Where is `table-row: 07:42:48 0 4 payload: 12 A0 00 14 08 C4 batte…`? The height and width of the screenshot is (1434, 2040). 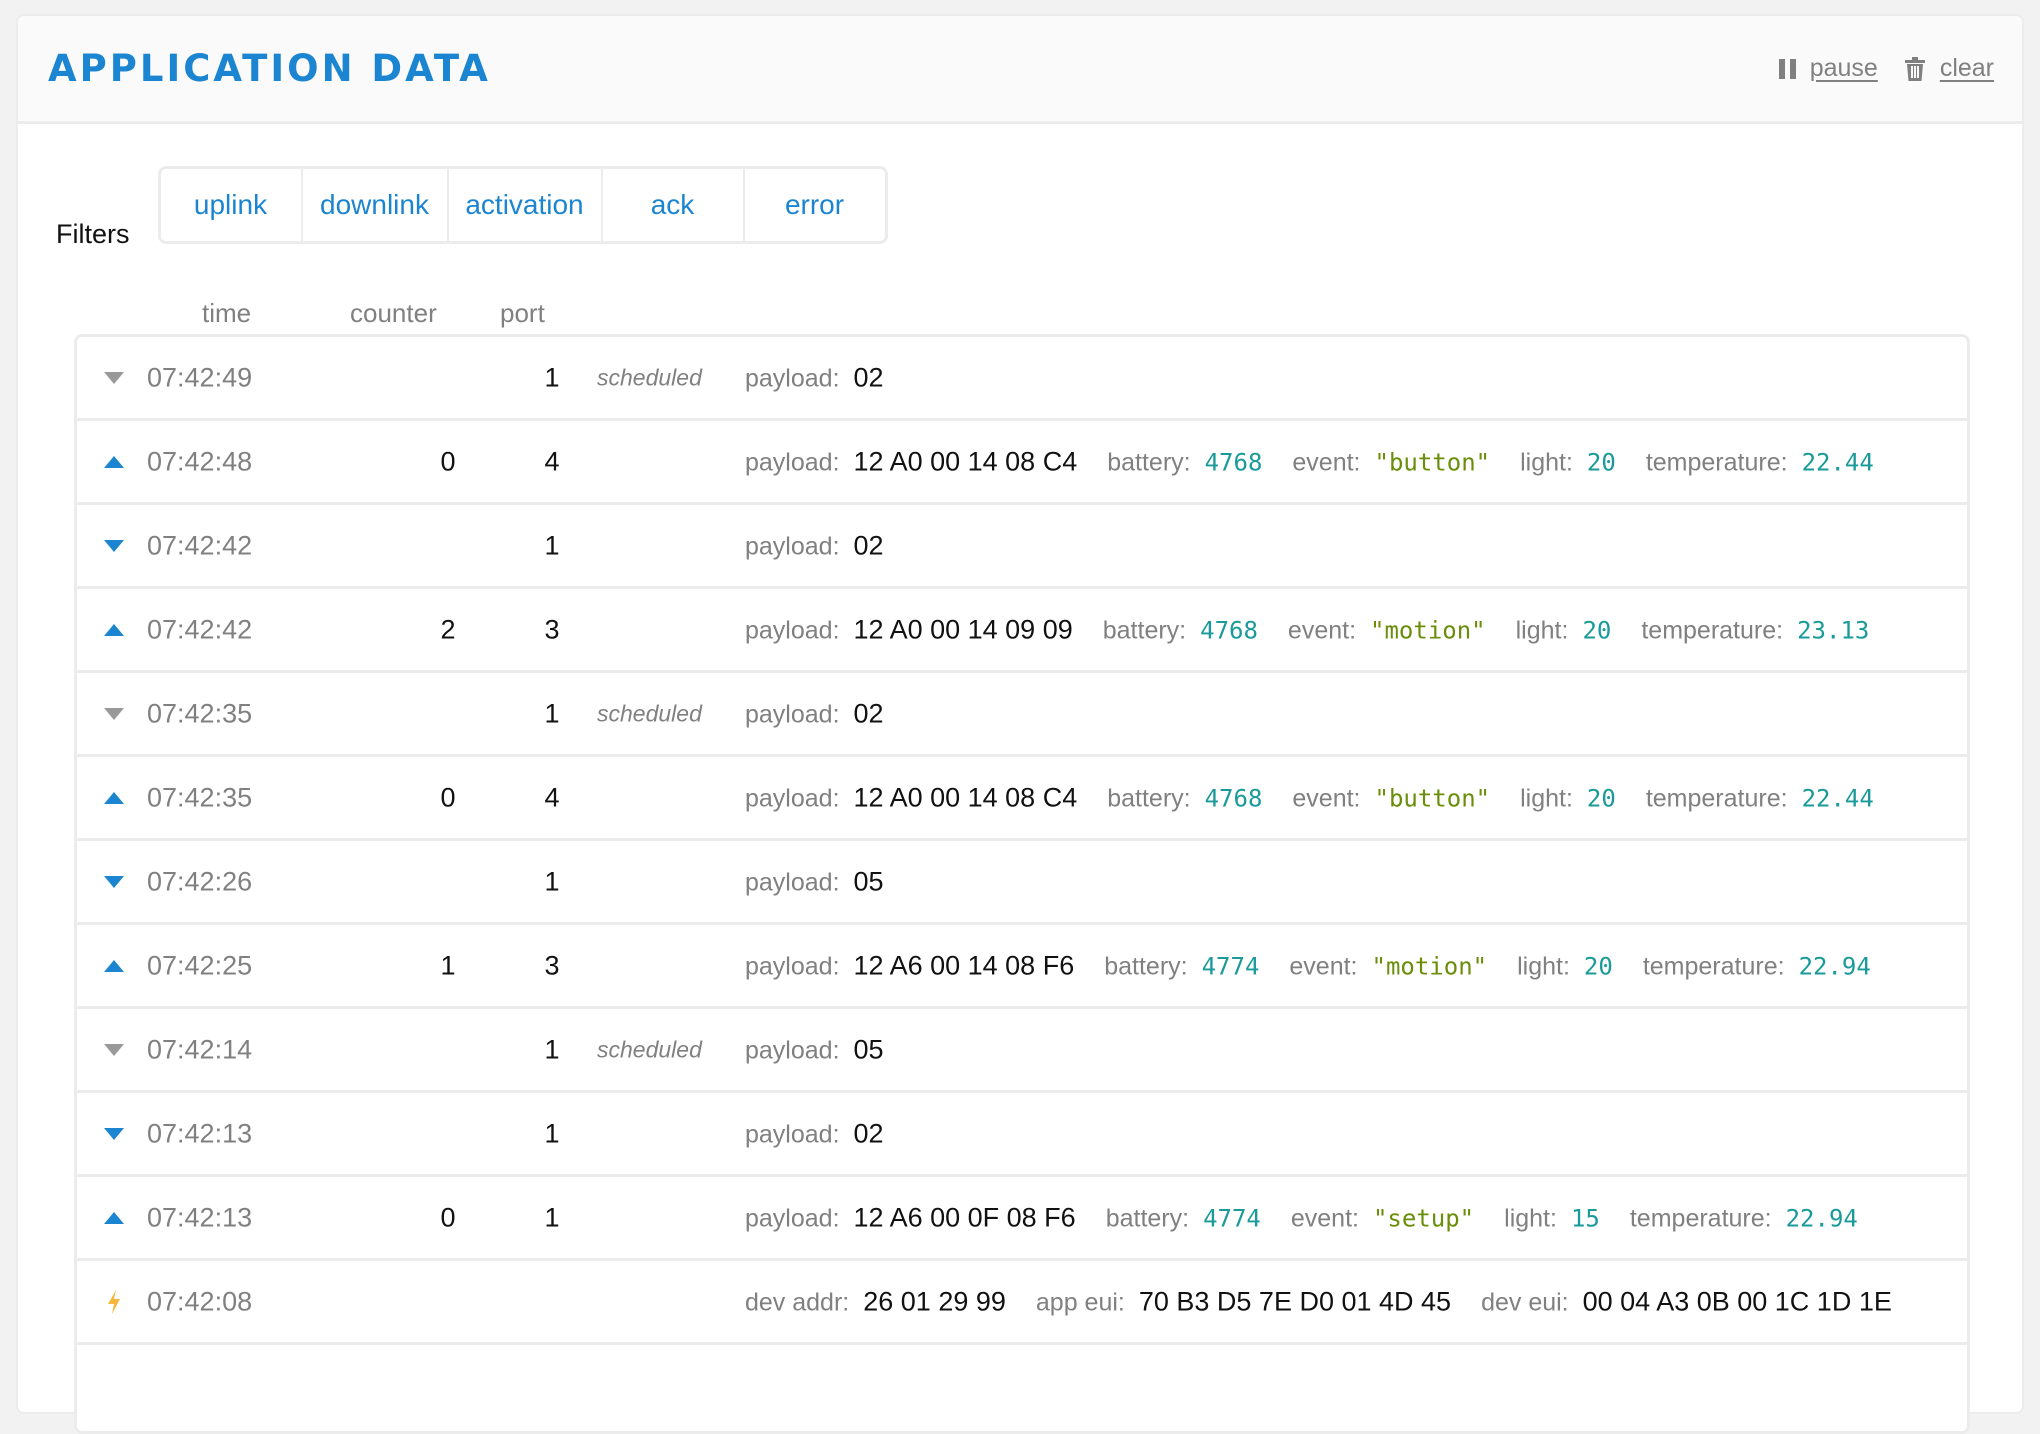 table-row: 07:42:48 0 4 payload: 12 A0 00 14 08 C4 batte… is located at coordinates (1022, 463).